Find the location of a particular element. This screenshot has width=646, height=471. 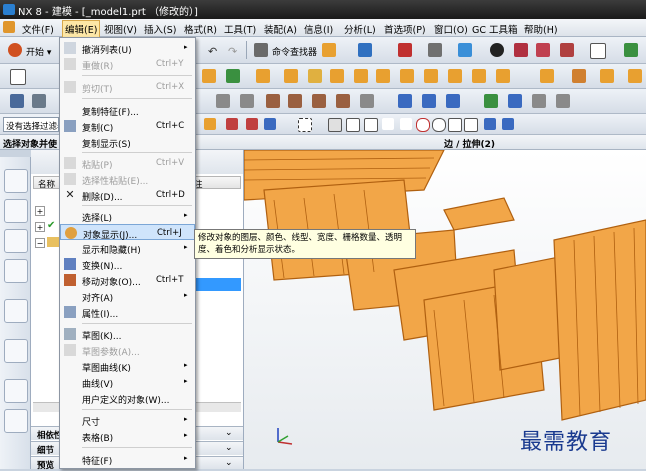

menu-item-curve: 曲线(V) ▸ is located at coordinates (127, 382).